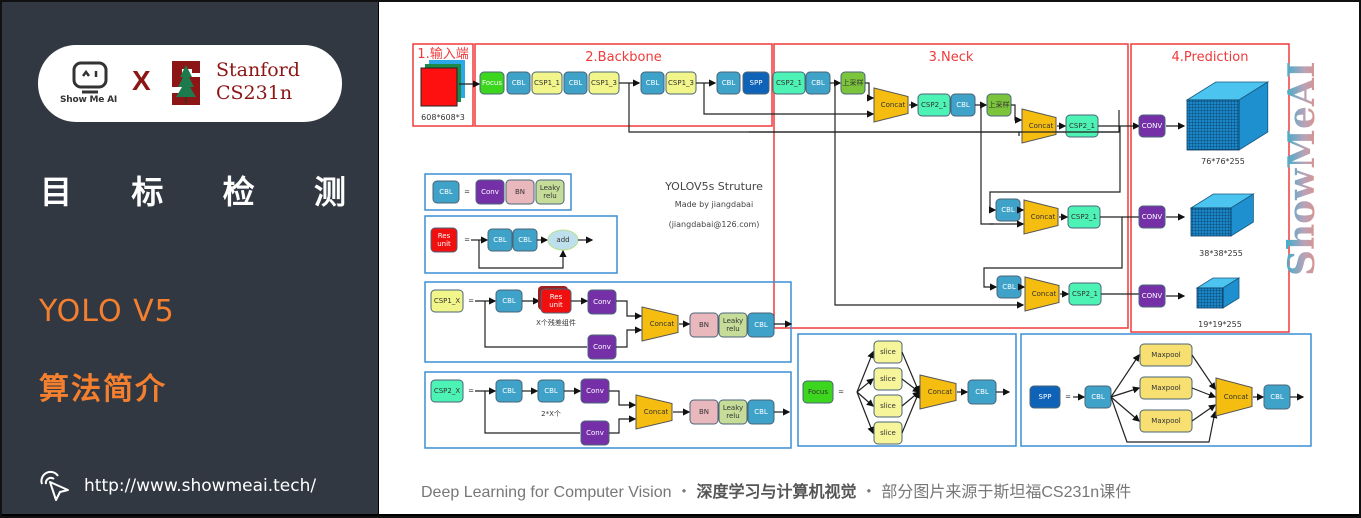 The height and width of the screenshot is (518, 1361). Describe the element at coordinates (888, 433) in the screenshot. I see `legend-focus-slice-4-label: slice` at that location.